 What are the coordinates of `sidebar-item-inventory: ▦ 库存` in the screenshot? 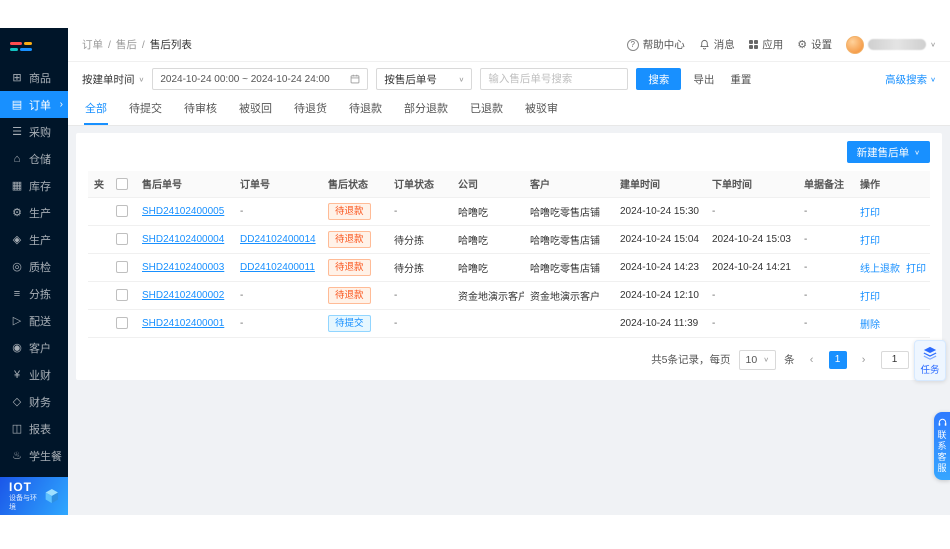 It's located at (34, 185).